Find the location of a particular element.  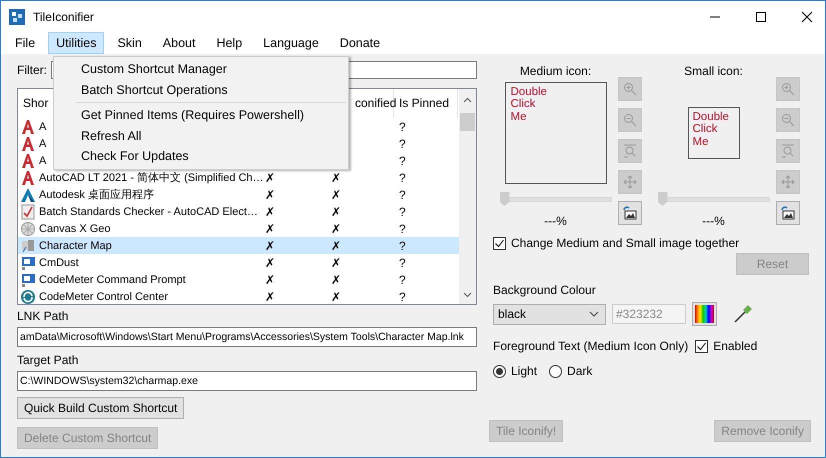

filter-label: Filter: is located at coordinates (32, 70).